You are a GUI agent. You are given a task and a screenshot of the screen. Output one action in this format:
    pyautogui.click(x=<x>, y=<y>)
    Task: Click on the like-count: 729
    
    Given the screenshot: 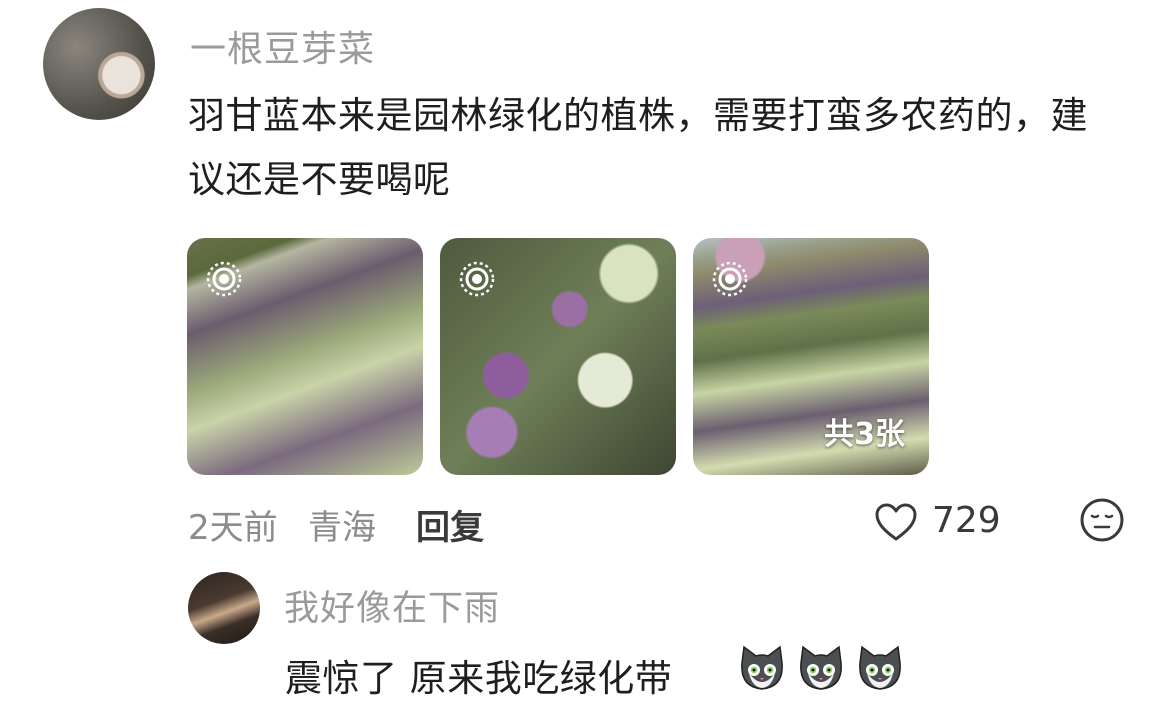 What is the action you would take?
    pyautogui.click(x=966, y=520)
    